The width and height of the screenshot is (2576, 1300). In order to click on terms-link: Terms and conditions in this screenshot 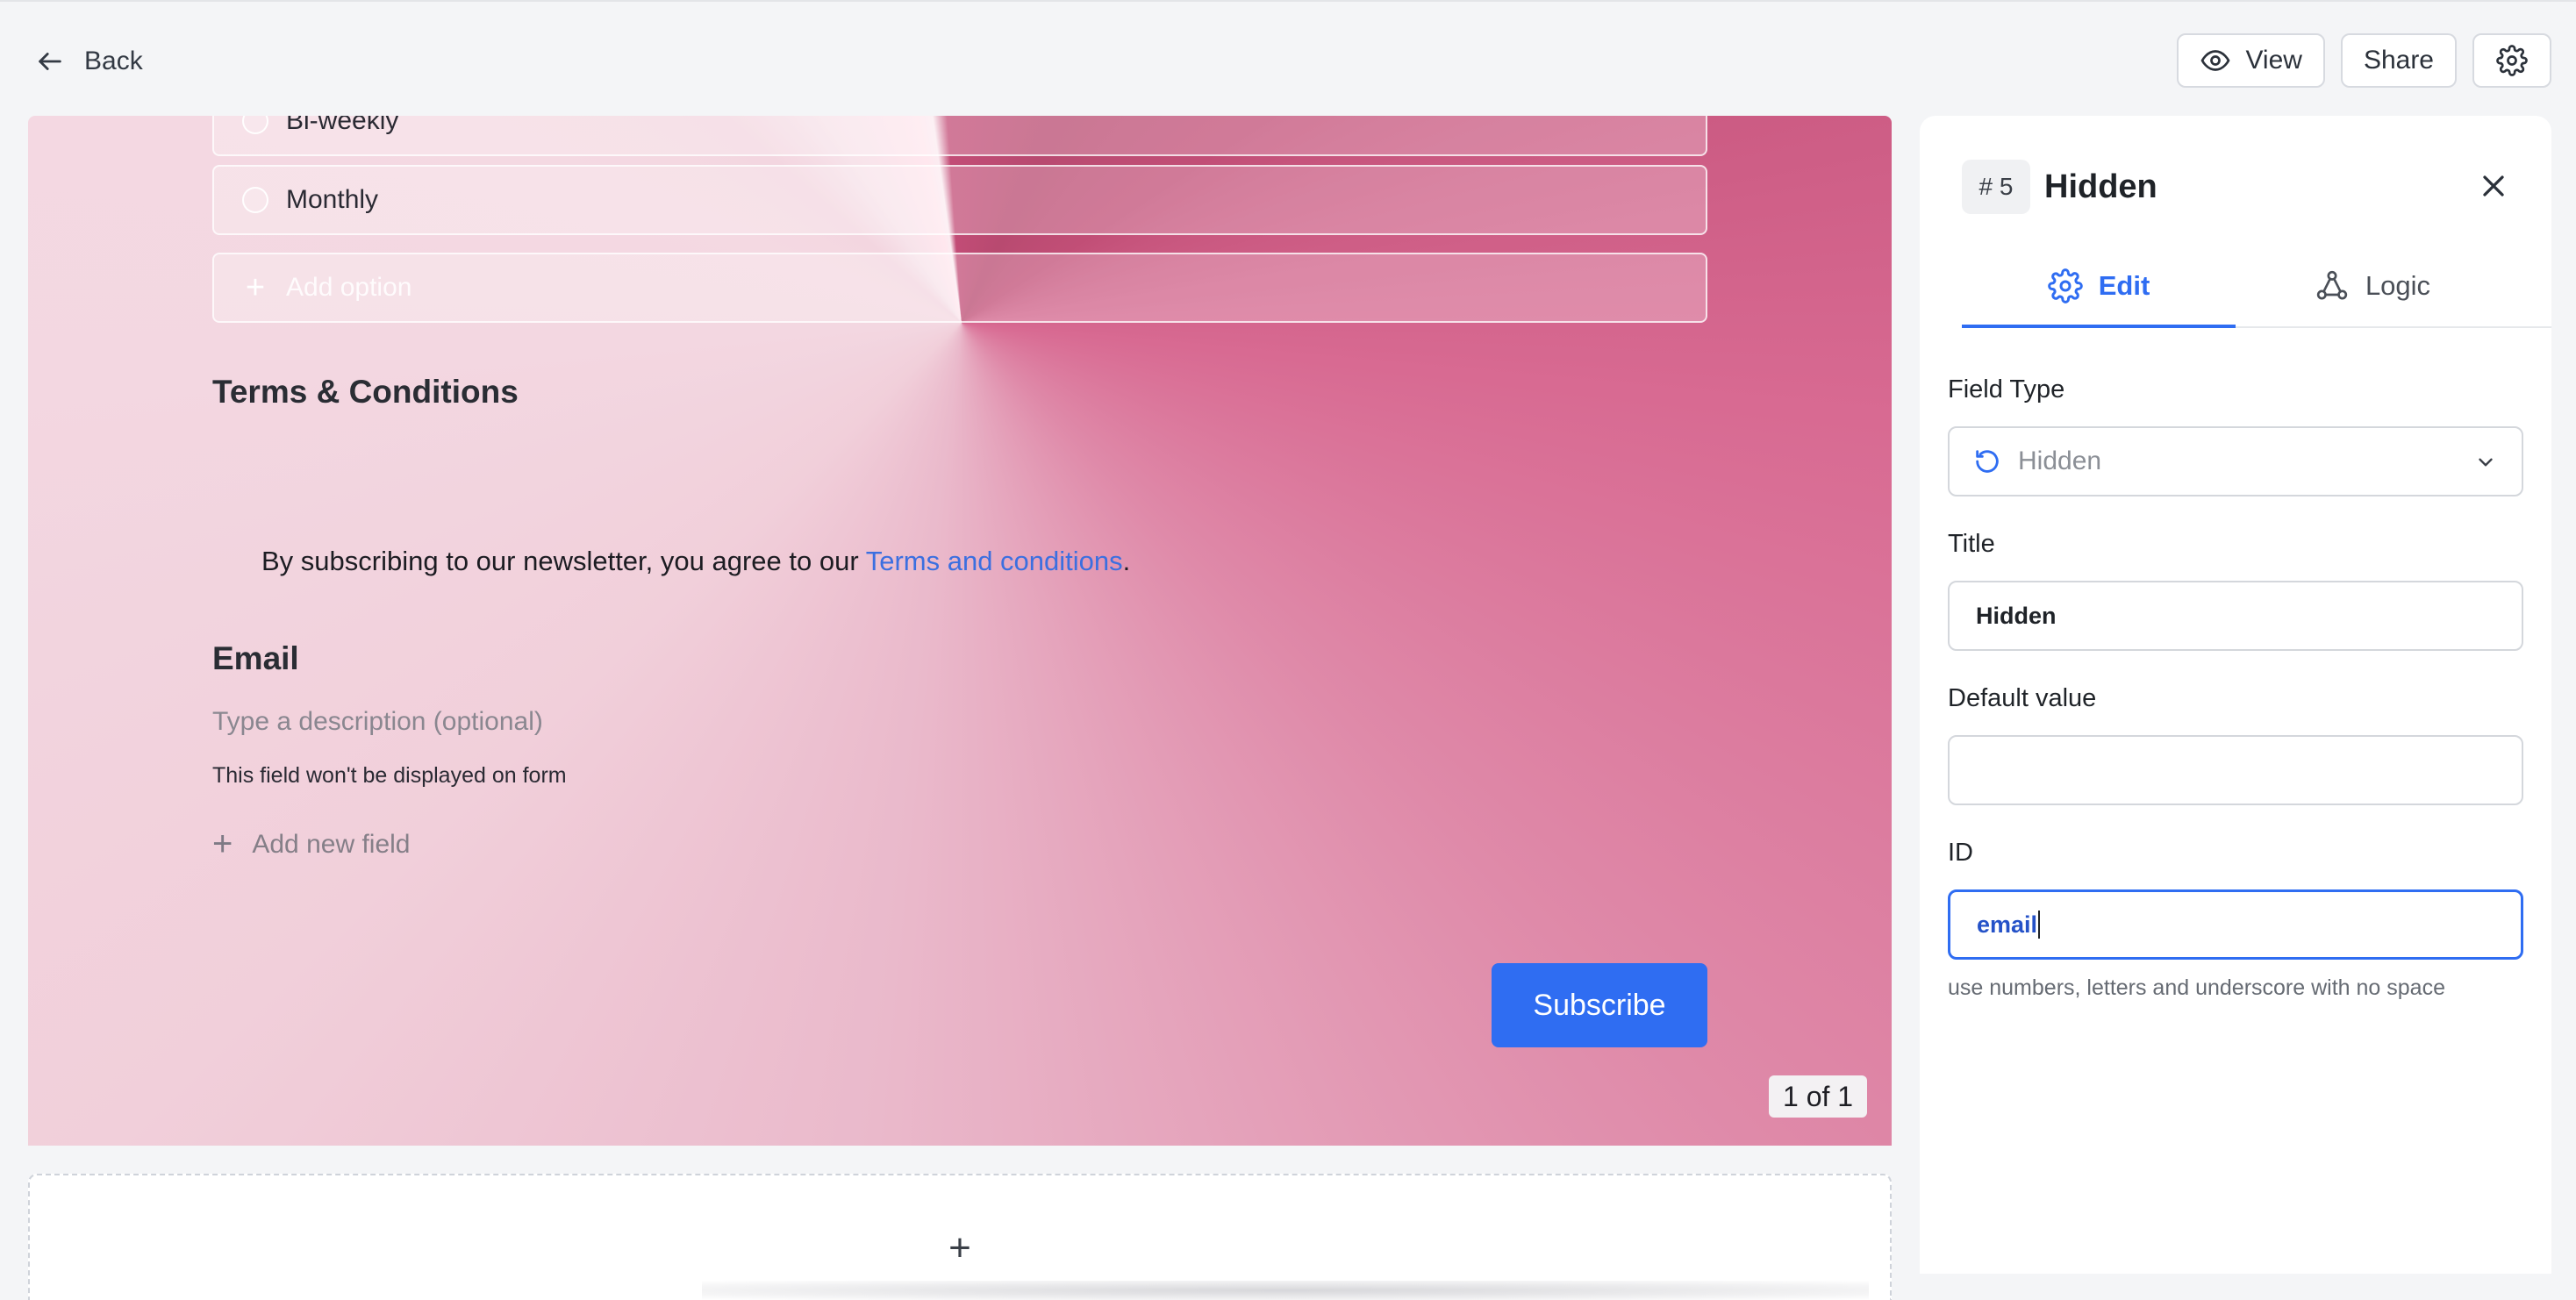, I will do `click(994, 561)`.